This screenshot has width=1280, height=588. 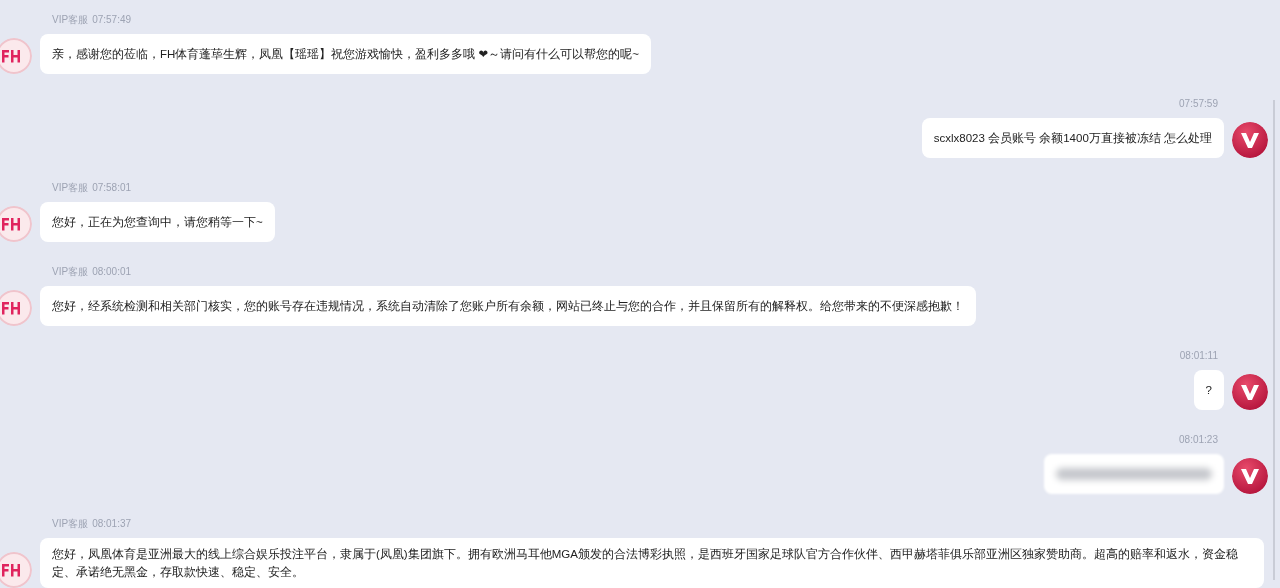 I want to click on message-bubble: 您好，凤凰体育是亚洲最大的线上综合娱乐投注平台，隶属于(凤凰)集团旗下。拥有欧洲马耳他MGA颁发的合法博彩执照，是西班牙国家足球队官方合作伙伴、西甲赫塔菲俱乐部亚洲区独家赞助商。超高的赔率和返水，资金稳定、承诺绝无黑金，存取款快速、稳定、安全。, so click(x=652, y=563).